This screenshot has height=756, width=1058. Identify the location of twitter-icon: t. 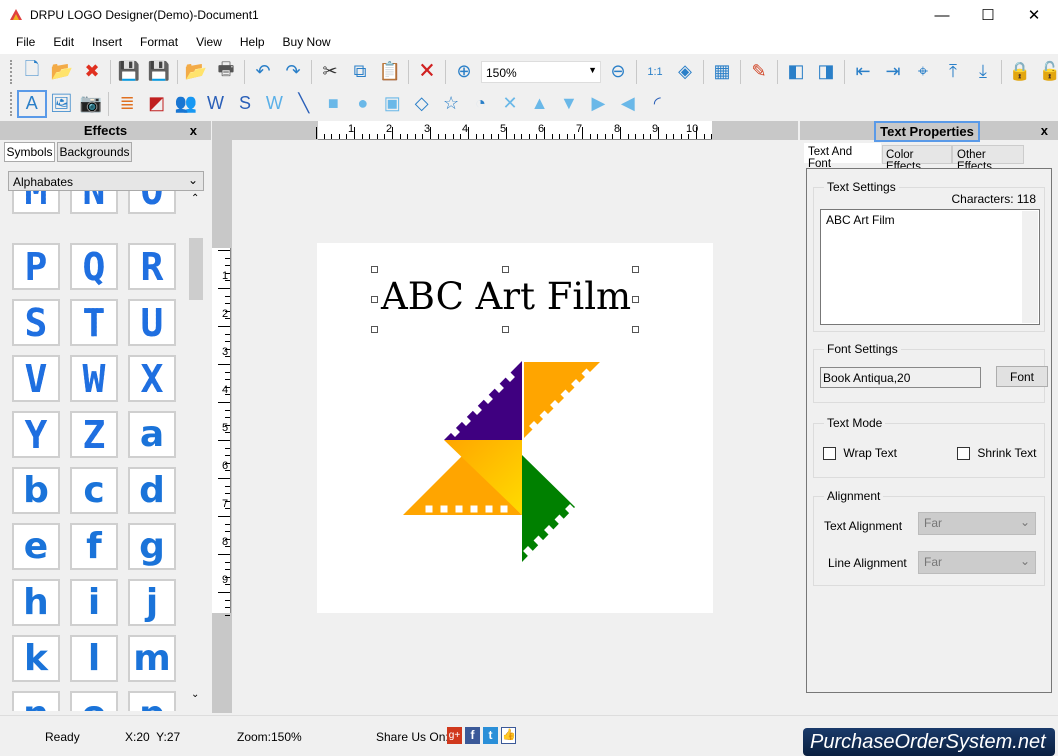
(490, 735).